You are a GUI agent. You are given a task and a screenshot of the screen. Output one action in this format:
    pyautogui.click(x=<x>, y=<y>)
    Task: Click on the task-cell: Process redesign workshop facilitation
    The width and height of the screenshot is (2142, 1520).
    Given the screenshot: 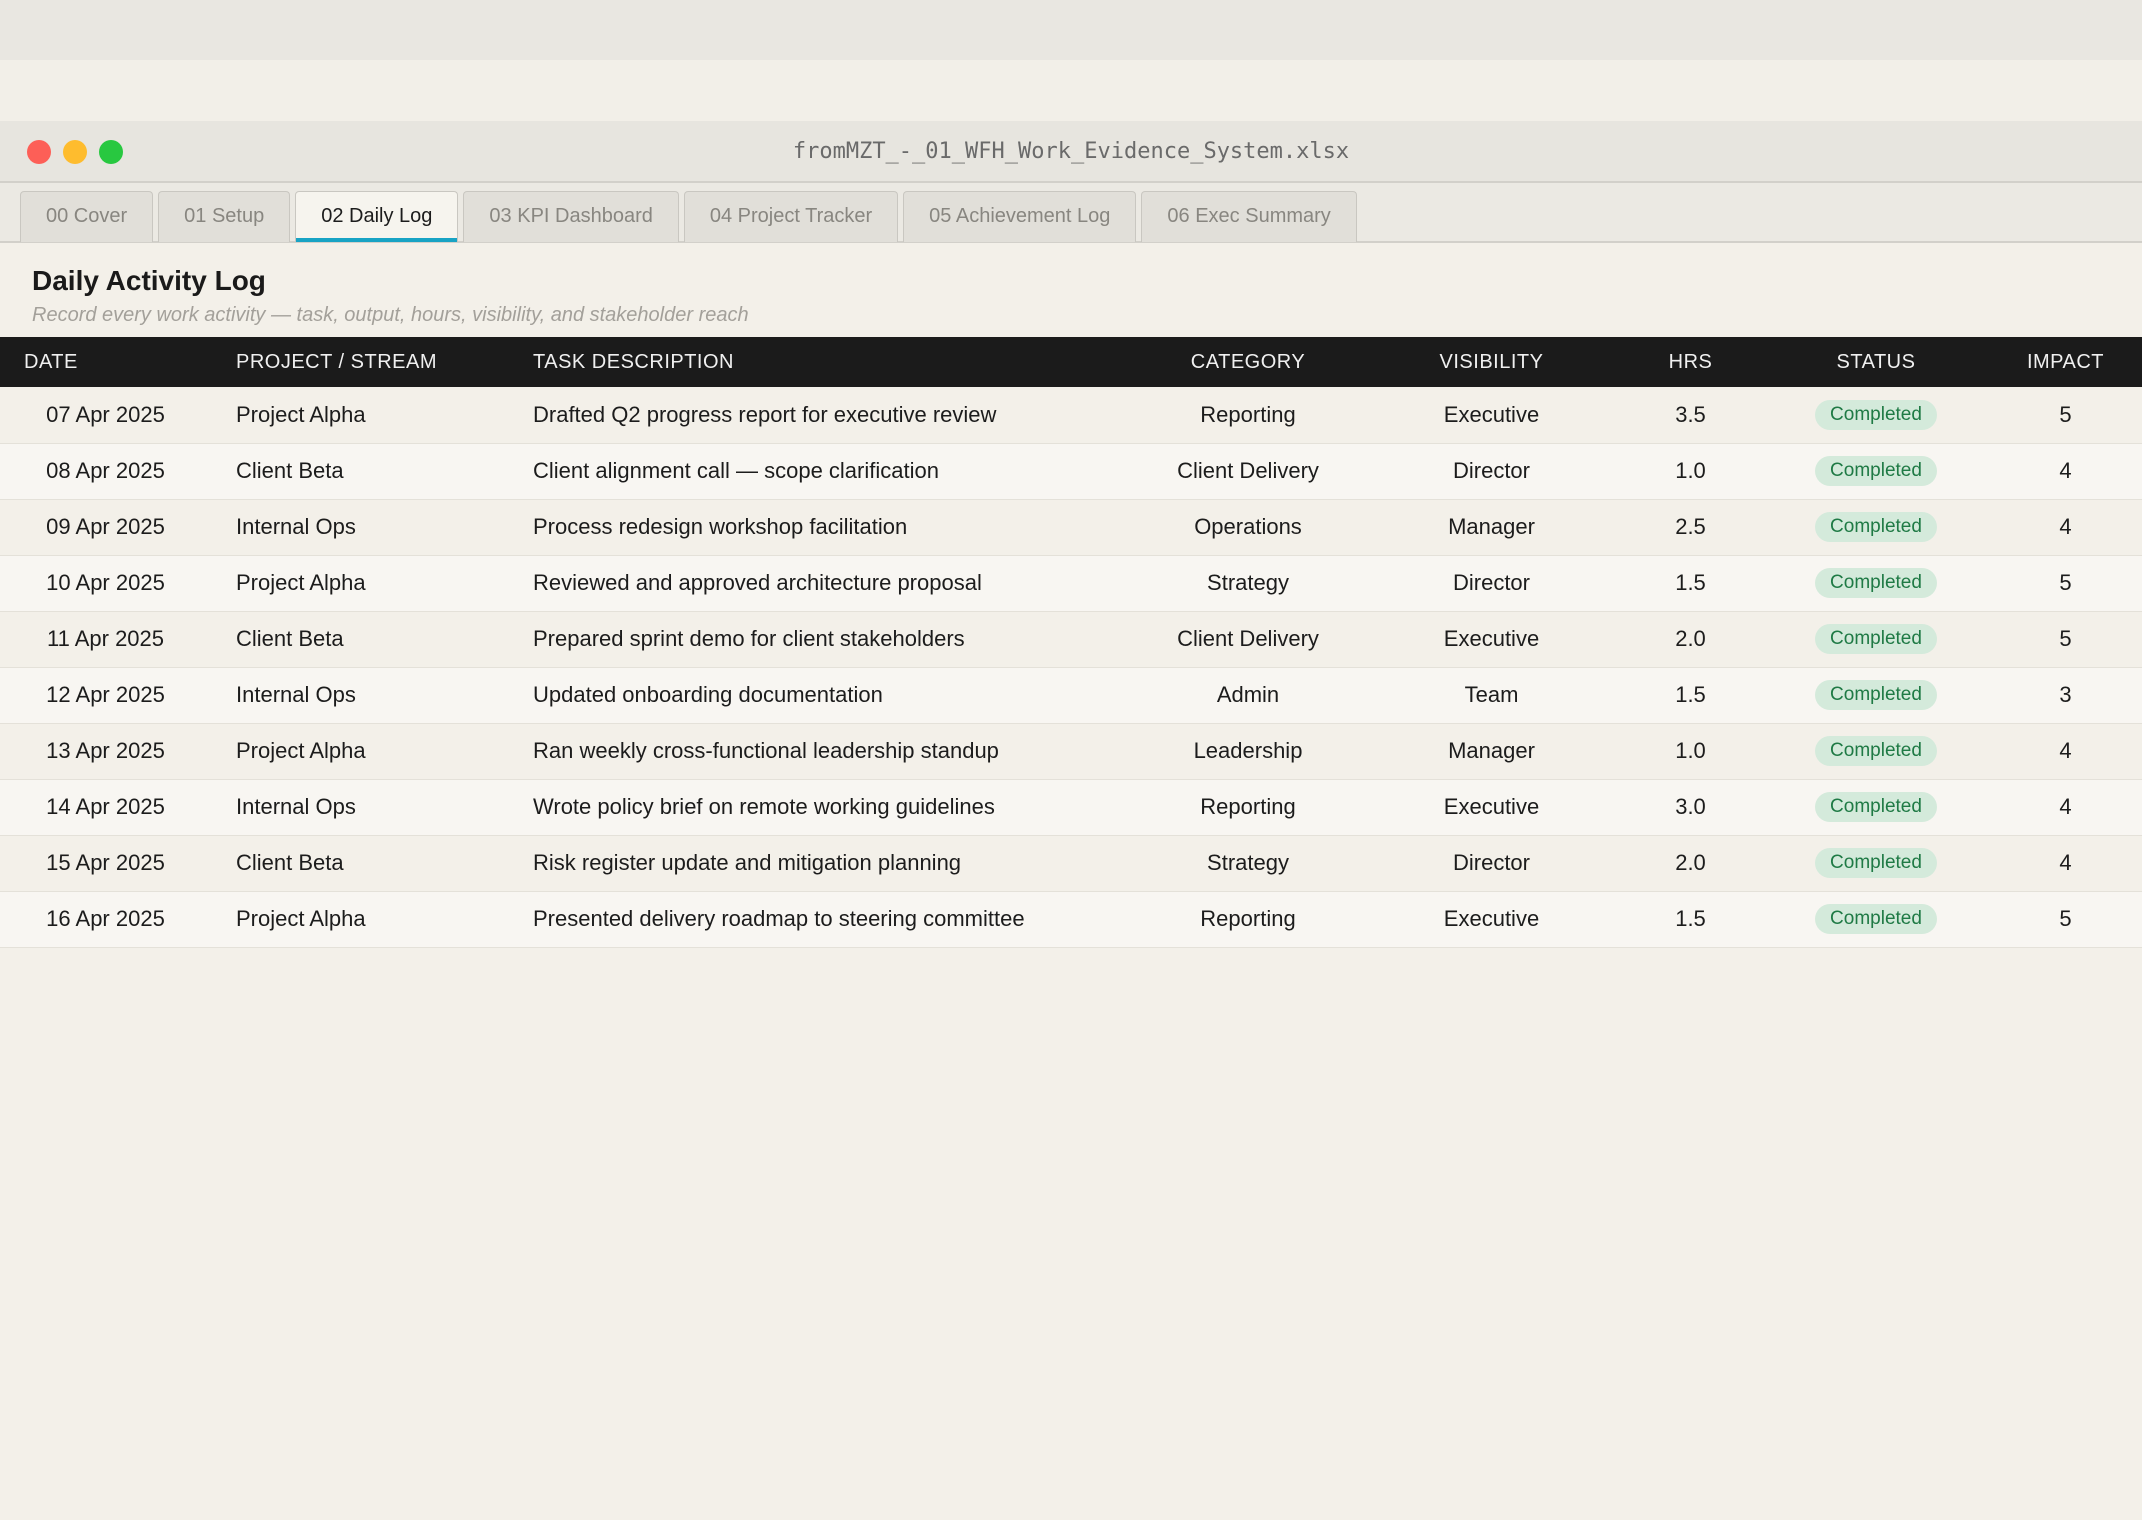 What is the action you would take?
    pyautogui.click(x=819, y=527)
    